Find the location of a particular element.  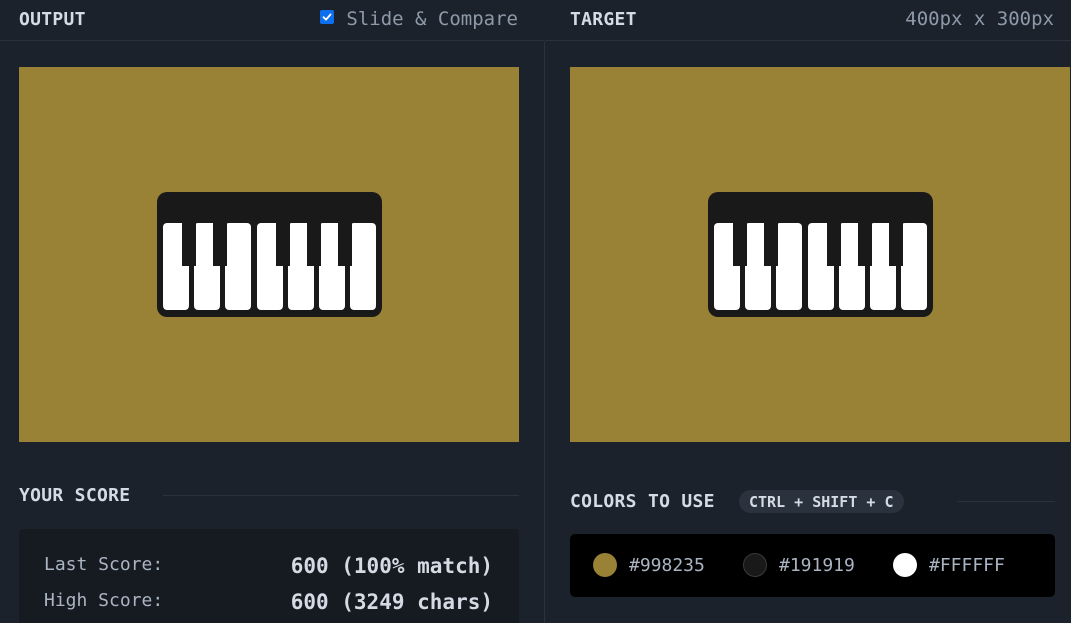

checkmark-icon is located at coordinates (327, 17).